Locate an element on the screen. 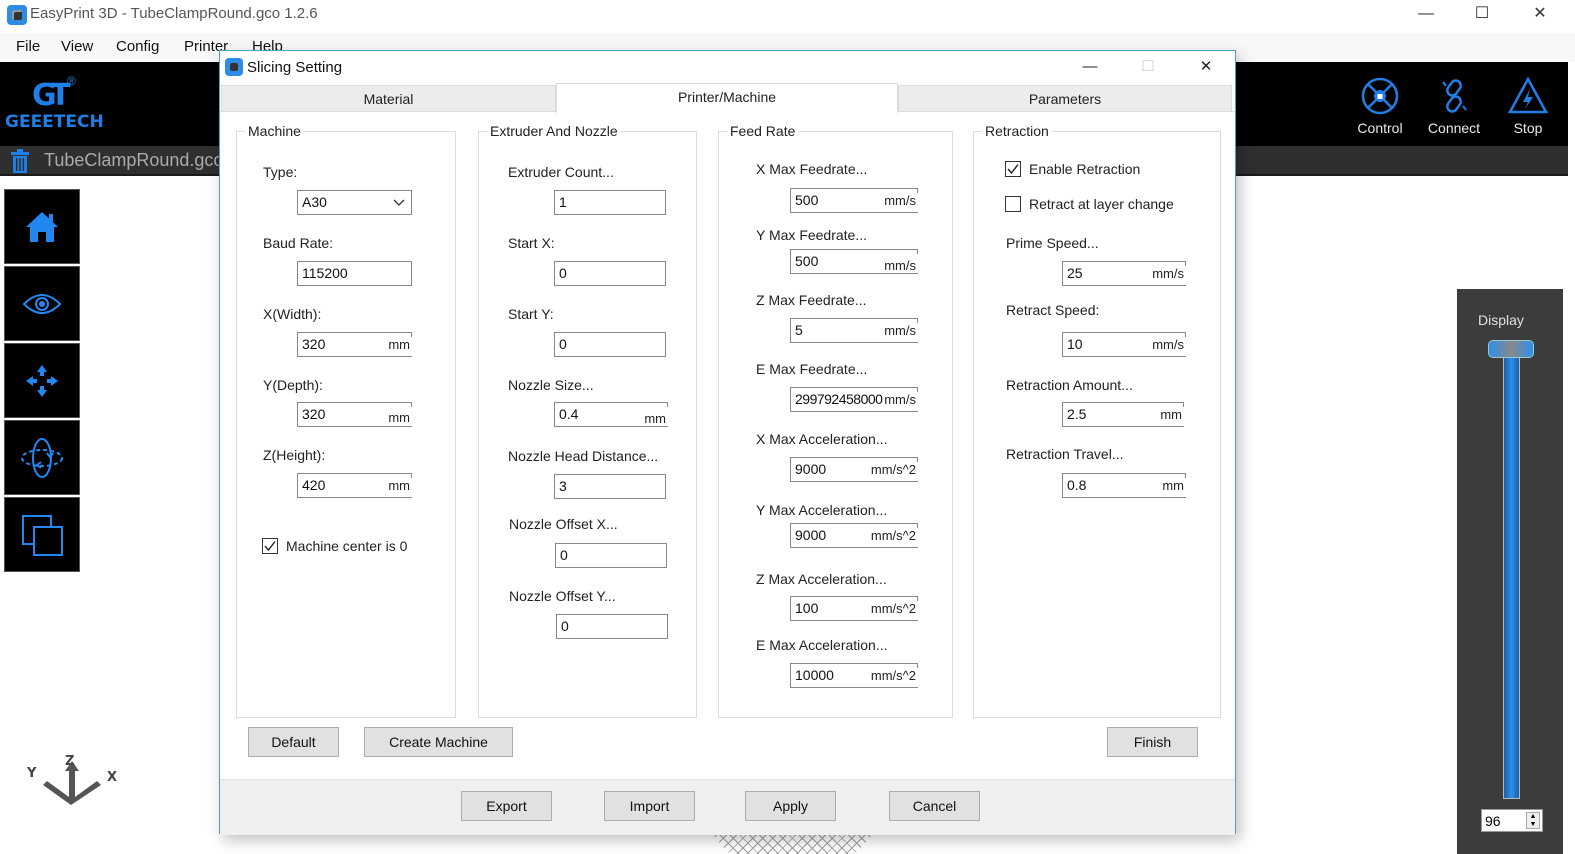 This screenshot has width=1575, height=854. nozzle-head-distance-input: 3 is located at coordinates (610, 486).